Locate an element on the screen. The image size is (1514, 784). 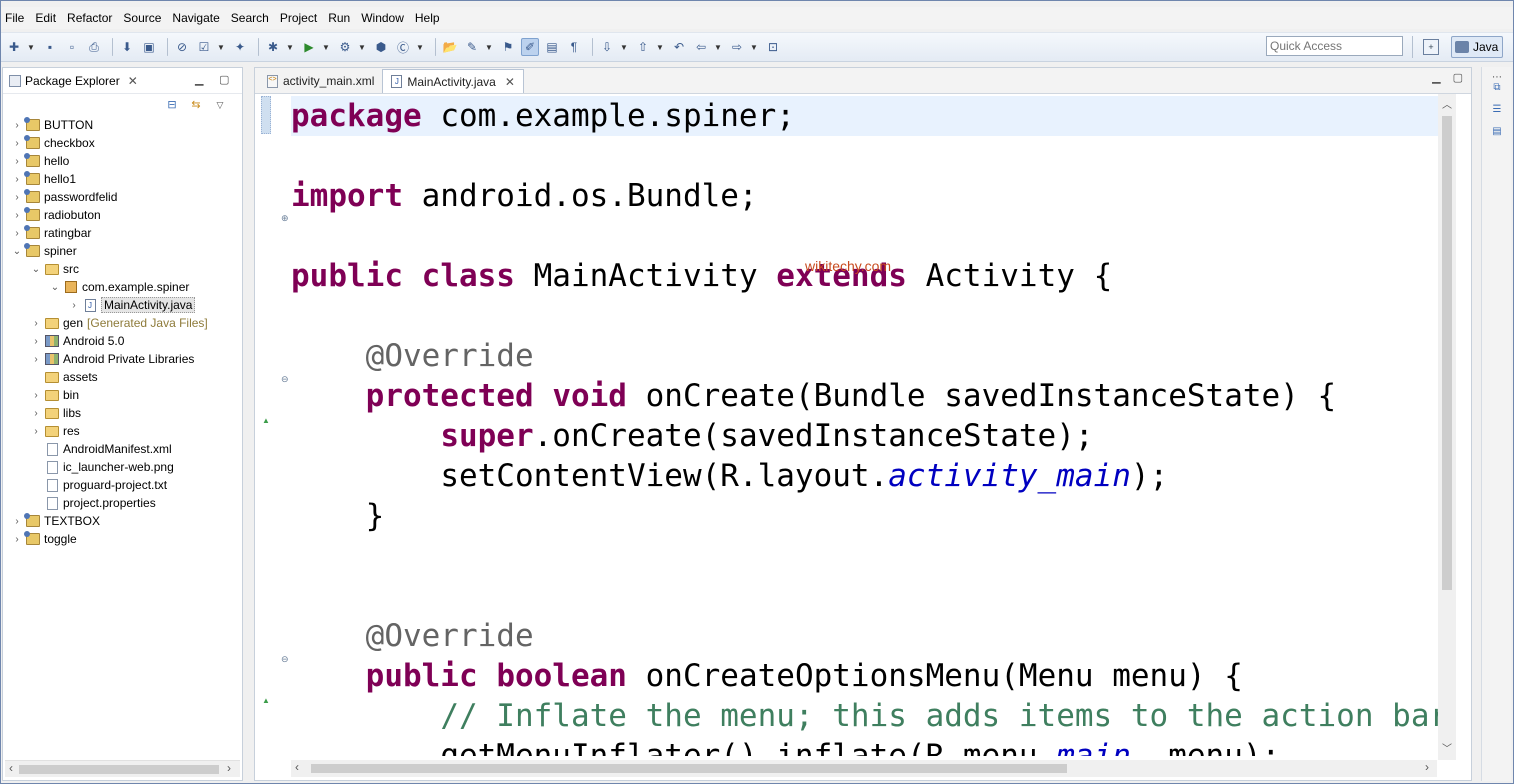
forward-icon: ⇨ is located at coordinates (737, 47).